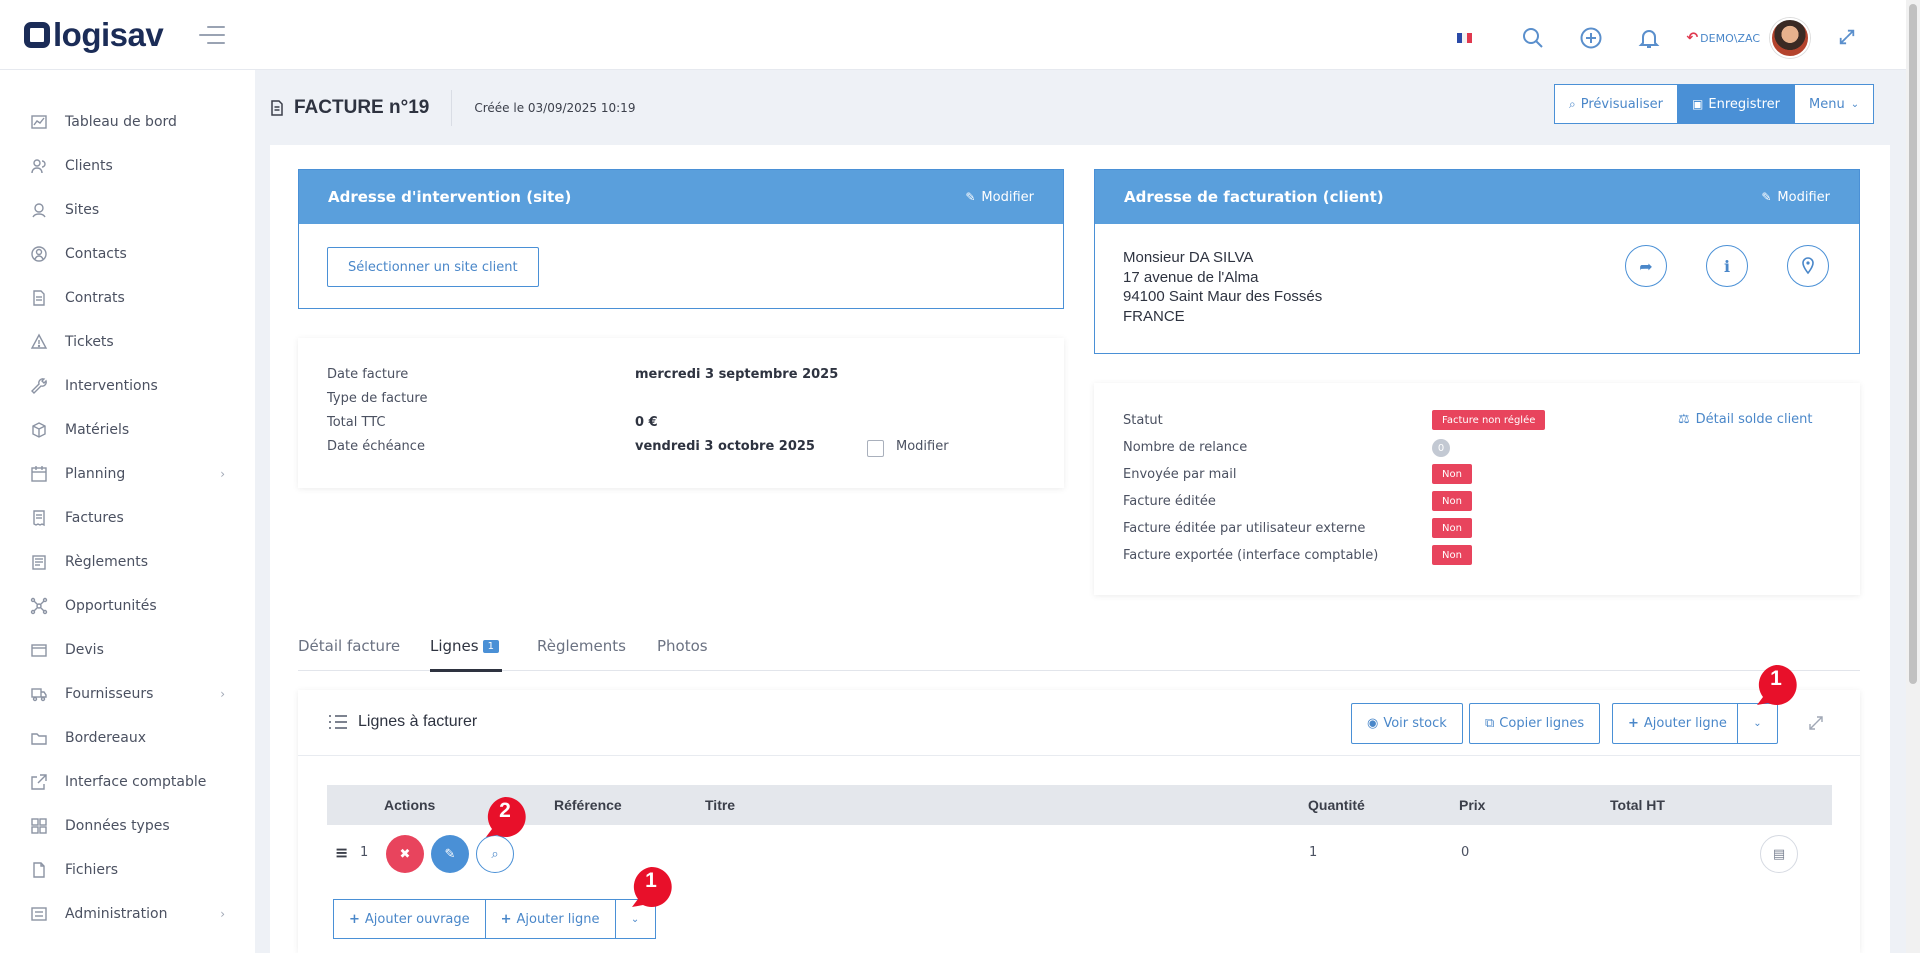  Describe the element at coordinates (376, 446) in the screenshot. I see `due-label: Date échéance` at that location.